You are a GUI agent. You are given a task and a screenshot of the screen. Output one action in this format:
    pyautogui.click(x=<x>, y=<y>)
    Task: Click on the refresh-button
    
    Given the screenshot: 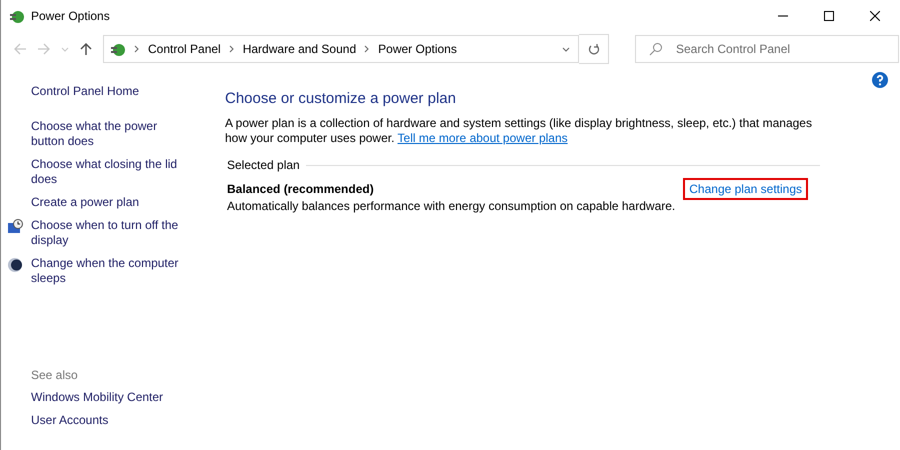 What is the action you would take?
    pyautogui.click(x=594, y=49)
    